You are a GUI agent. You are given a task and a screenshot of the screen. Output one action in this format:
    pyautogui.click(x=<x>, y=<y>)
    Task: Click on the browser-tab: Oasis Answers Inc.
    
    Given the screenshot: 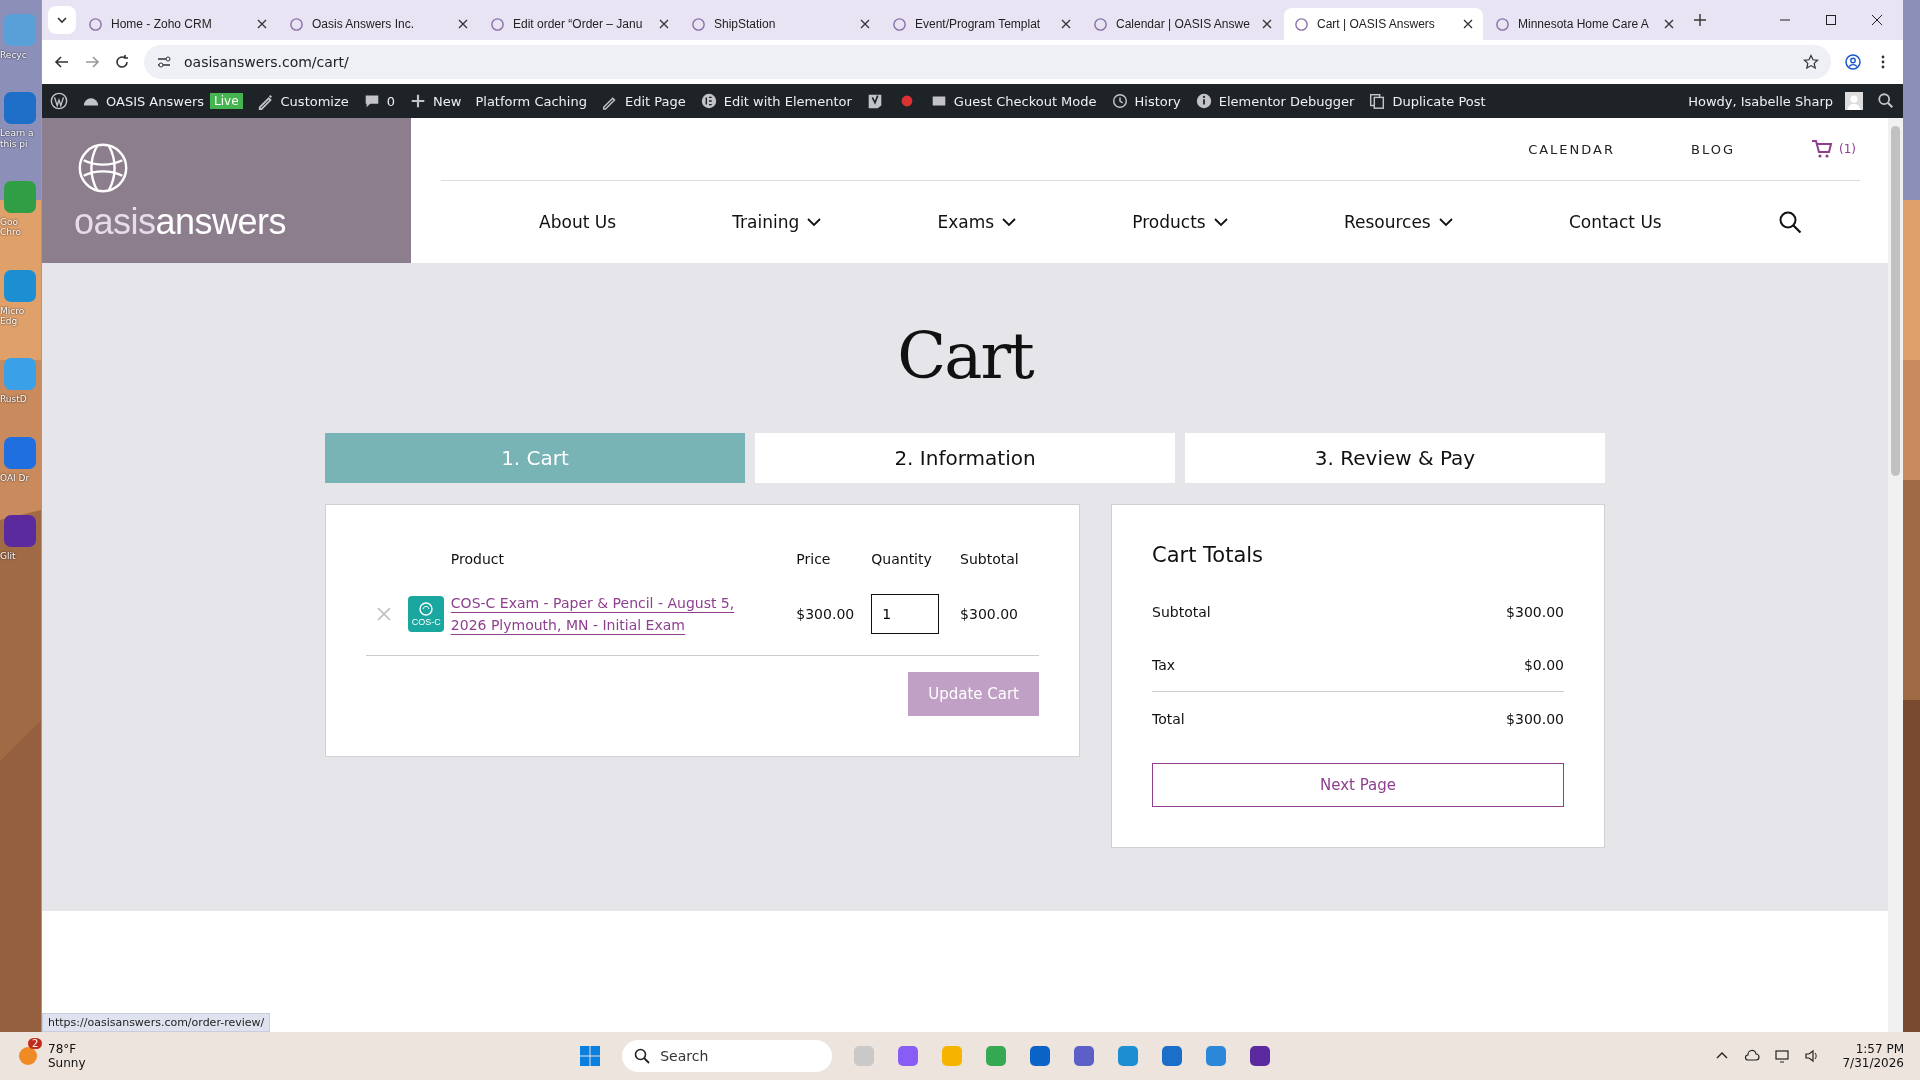 What is the action you would take?
    pyautogui.click(x=378, y=24)
    